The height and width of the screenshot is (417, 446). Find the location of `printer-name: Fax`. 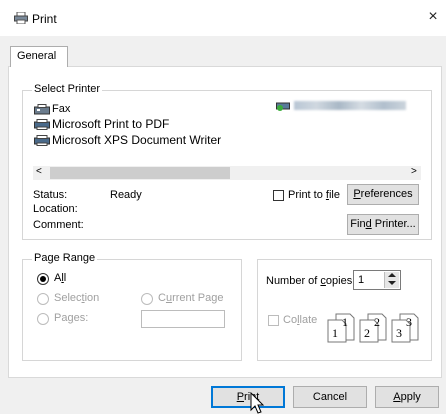

printer-name: Fax is located at coordinates (61, 109).